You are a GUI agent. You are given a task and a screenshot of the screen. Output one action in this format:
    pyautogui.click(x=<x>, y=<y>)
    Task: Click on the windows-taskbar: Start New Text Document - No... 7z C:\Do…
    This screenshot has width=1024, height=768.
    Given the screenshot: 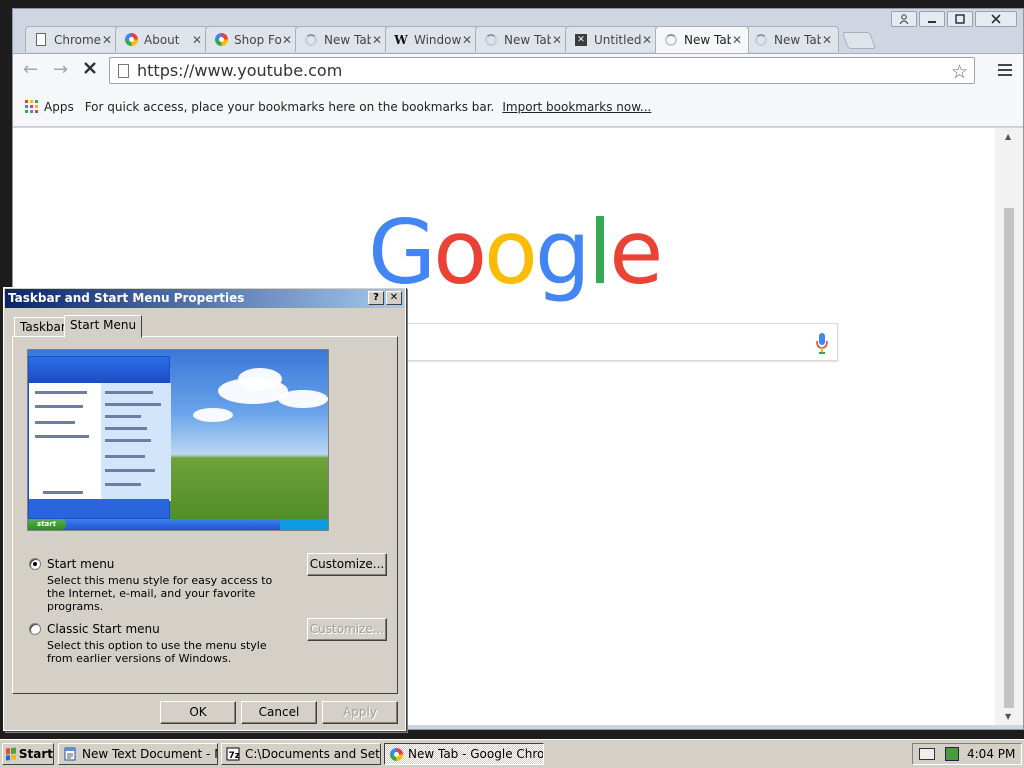 What is the action you would take?
    pyautogui.click(x=512, y=753)
    